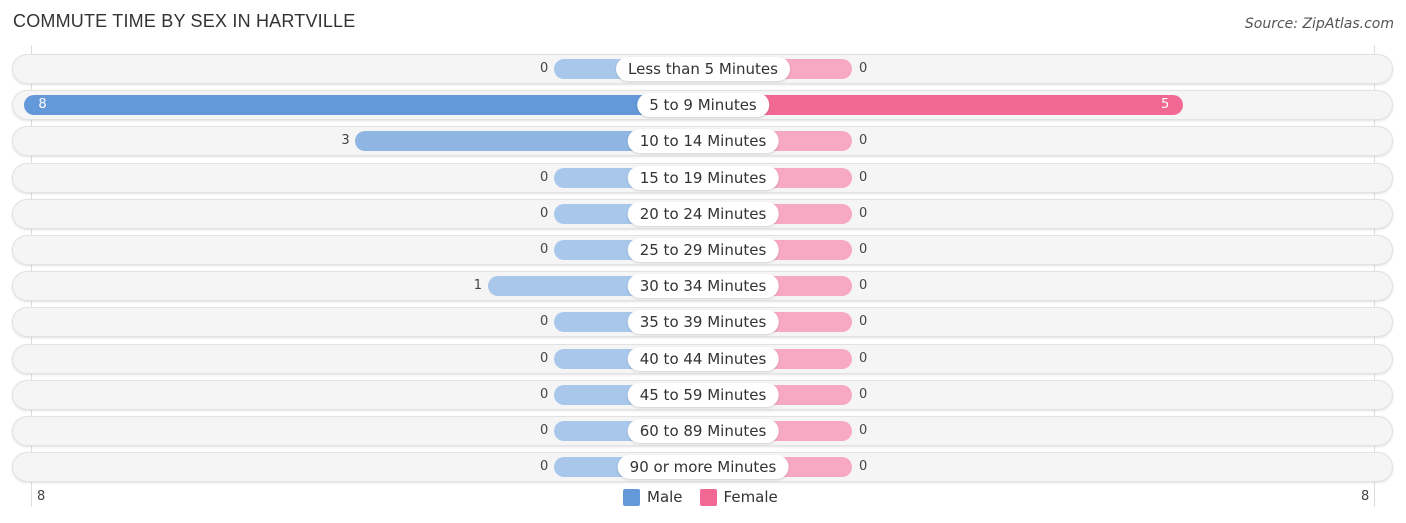  What do you see at coordinates (41, 496) in the screenshot?
I see `axis-left-label: 8` at bounding box center [41, 496].